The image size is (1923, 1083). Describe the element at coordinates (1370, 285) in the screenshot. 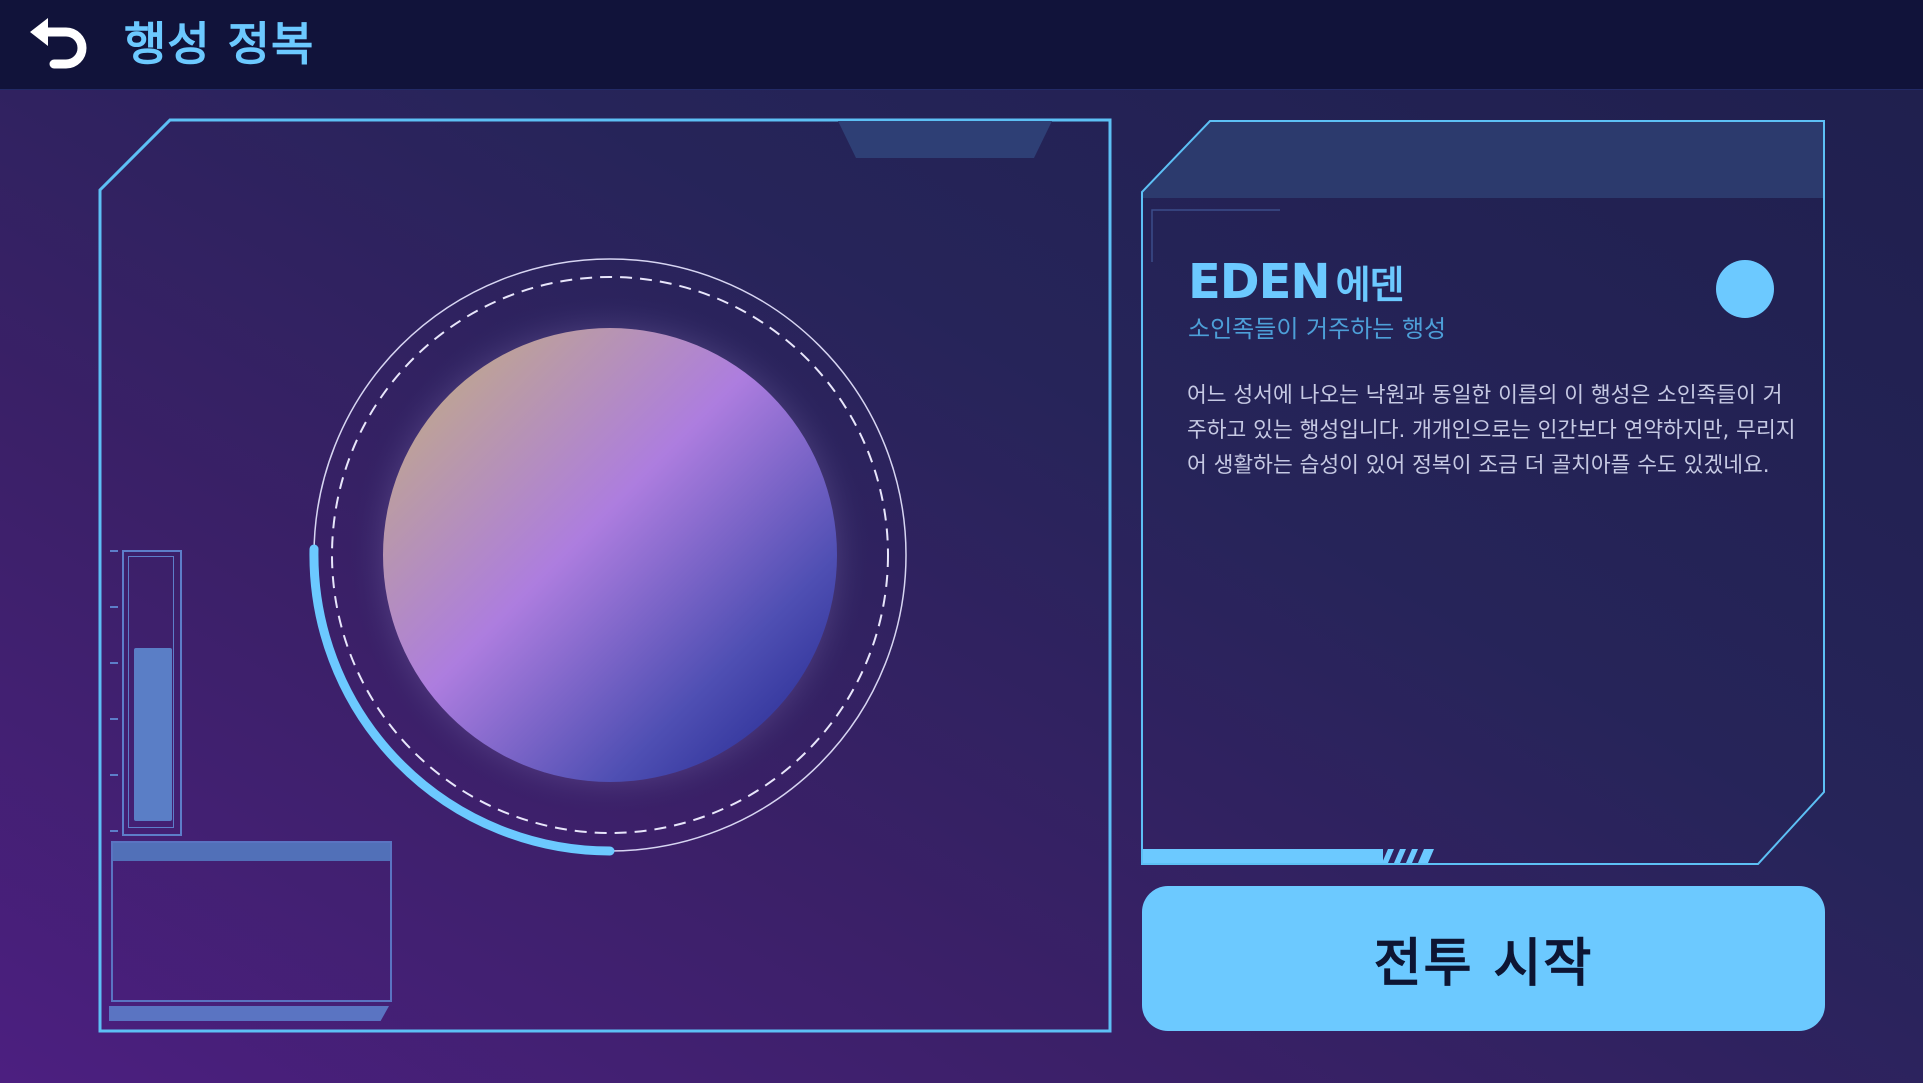

I see `planet-name-kr: 에덴` at that location.